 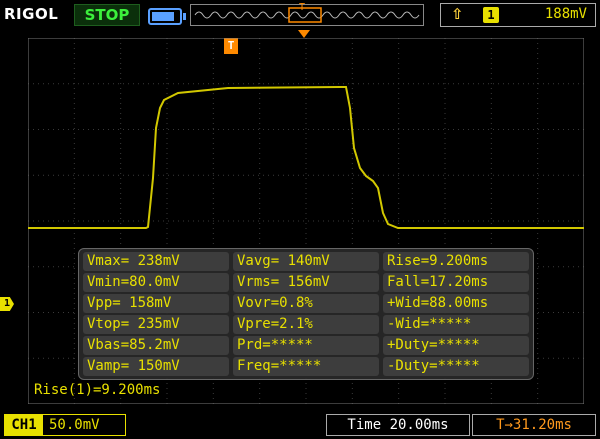 What do you see at coordinates (456, 282) in the screenshot?
I see `measure-fall: Fall=17.20ms` at bounding box center [456, 282].